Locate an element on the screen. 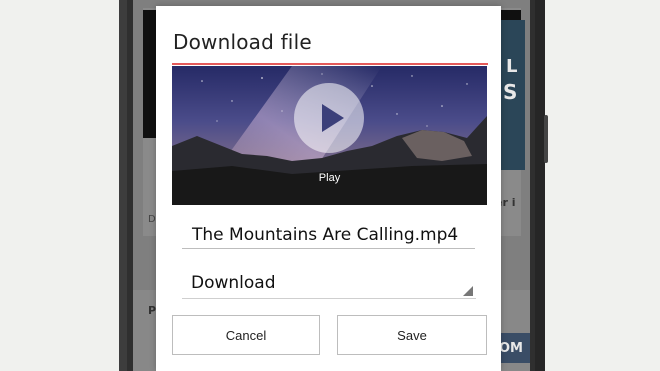  filename-field: The Mountains Are Calling.mp4 is located at coordinates (328, 235).